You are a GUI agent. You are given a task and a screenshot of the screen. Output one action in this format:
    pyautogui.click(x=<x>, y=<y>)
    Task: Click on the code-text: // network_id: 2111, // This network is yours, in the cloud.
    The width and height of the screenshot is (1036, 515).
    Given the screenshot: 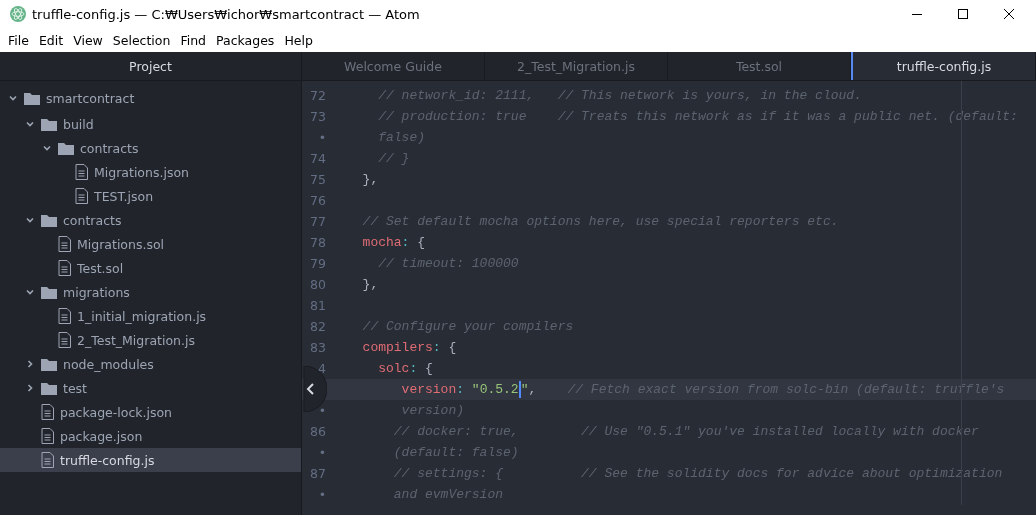 What is the action you would take?
    pyautogui.click(x=619, y=95)
    